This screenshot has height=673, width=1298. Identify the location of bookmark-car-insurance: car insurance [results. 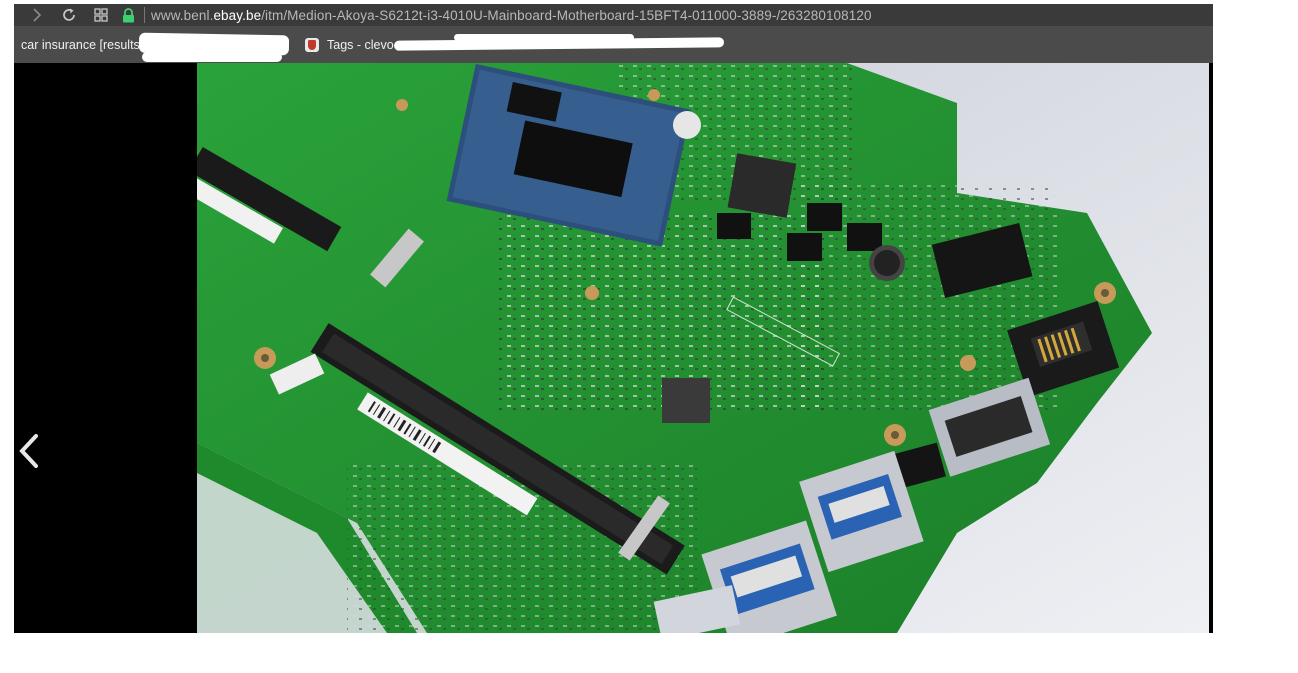
(80, 45).